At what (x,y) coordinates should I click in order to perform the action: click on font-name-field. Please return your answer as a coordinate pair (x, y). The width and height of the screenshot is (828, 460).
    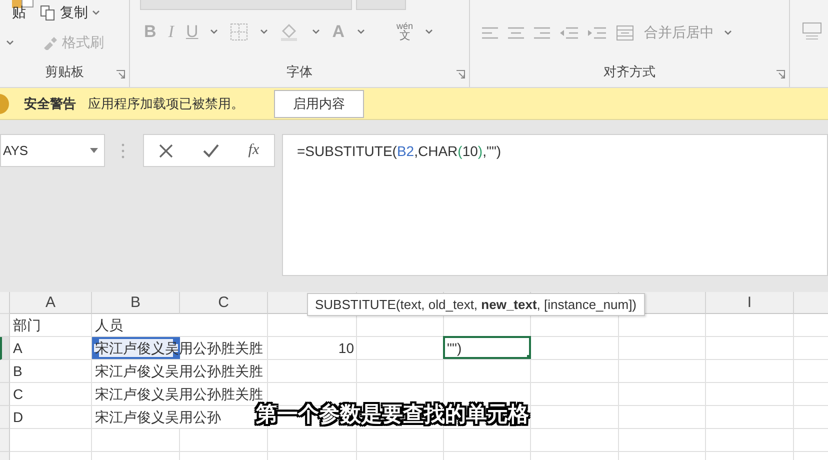
    Looking at the image, I should click on (246, 5).